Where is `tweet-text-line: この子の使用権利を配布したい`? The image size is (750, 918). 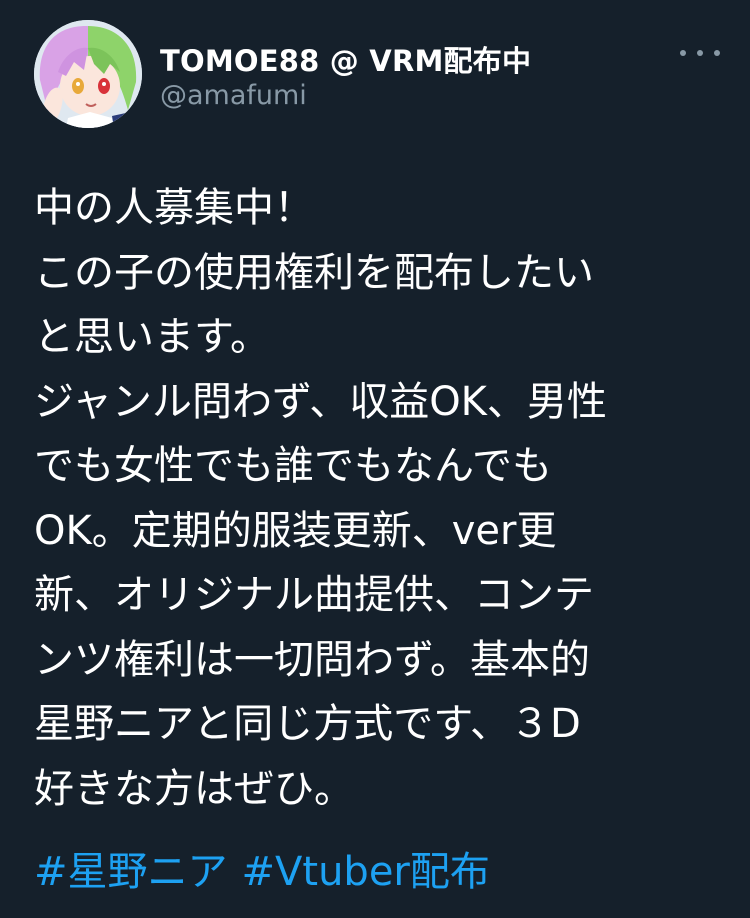
tweet-text-line: この子の使用権利を配布したい is located at coordinates (314, 272).